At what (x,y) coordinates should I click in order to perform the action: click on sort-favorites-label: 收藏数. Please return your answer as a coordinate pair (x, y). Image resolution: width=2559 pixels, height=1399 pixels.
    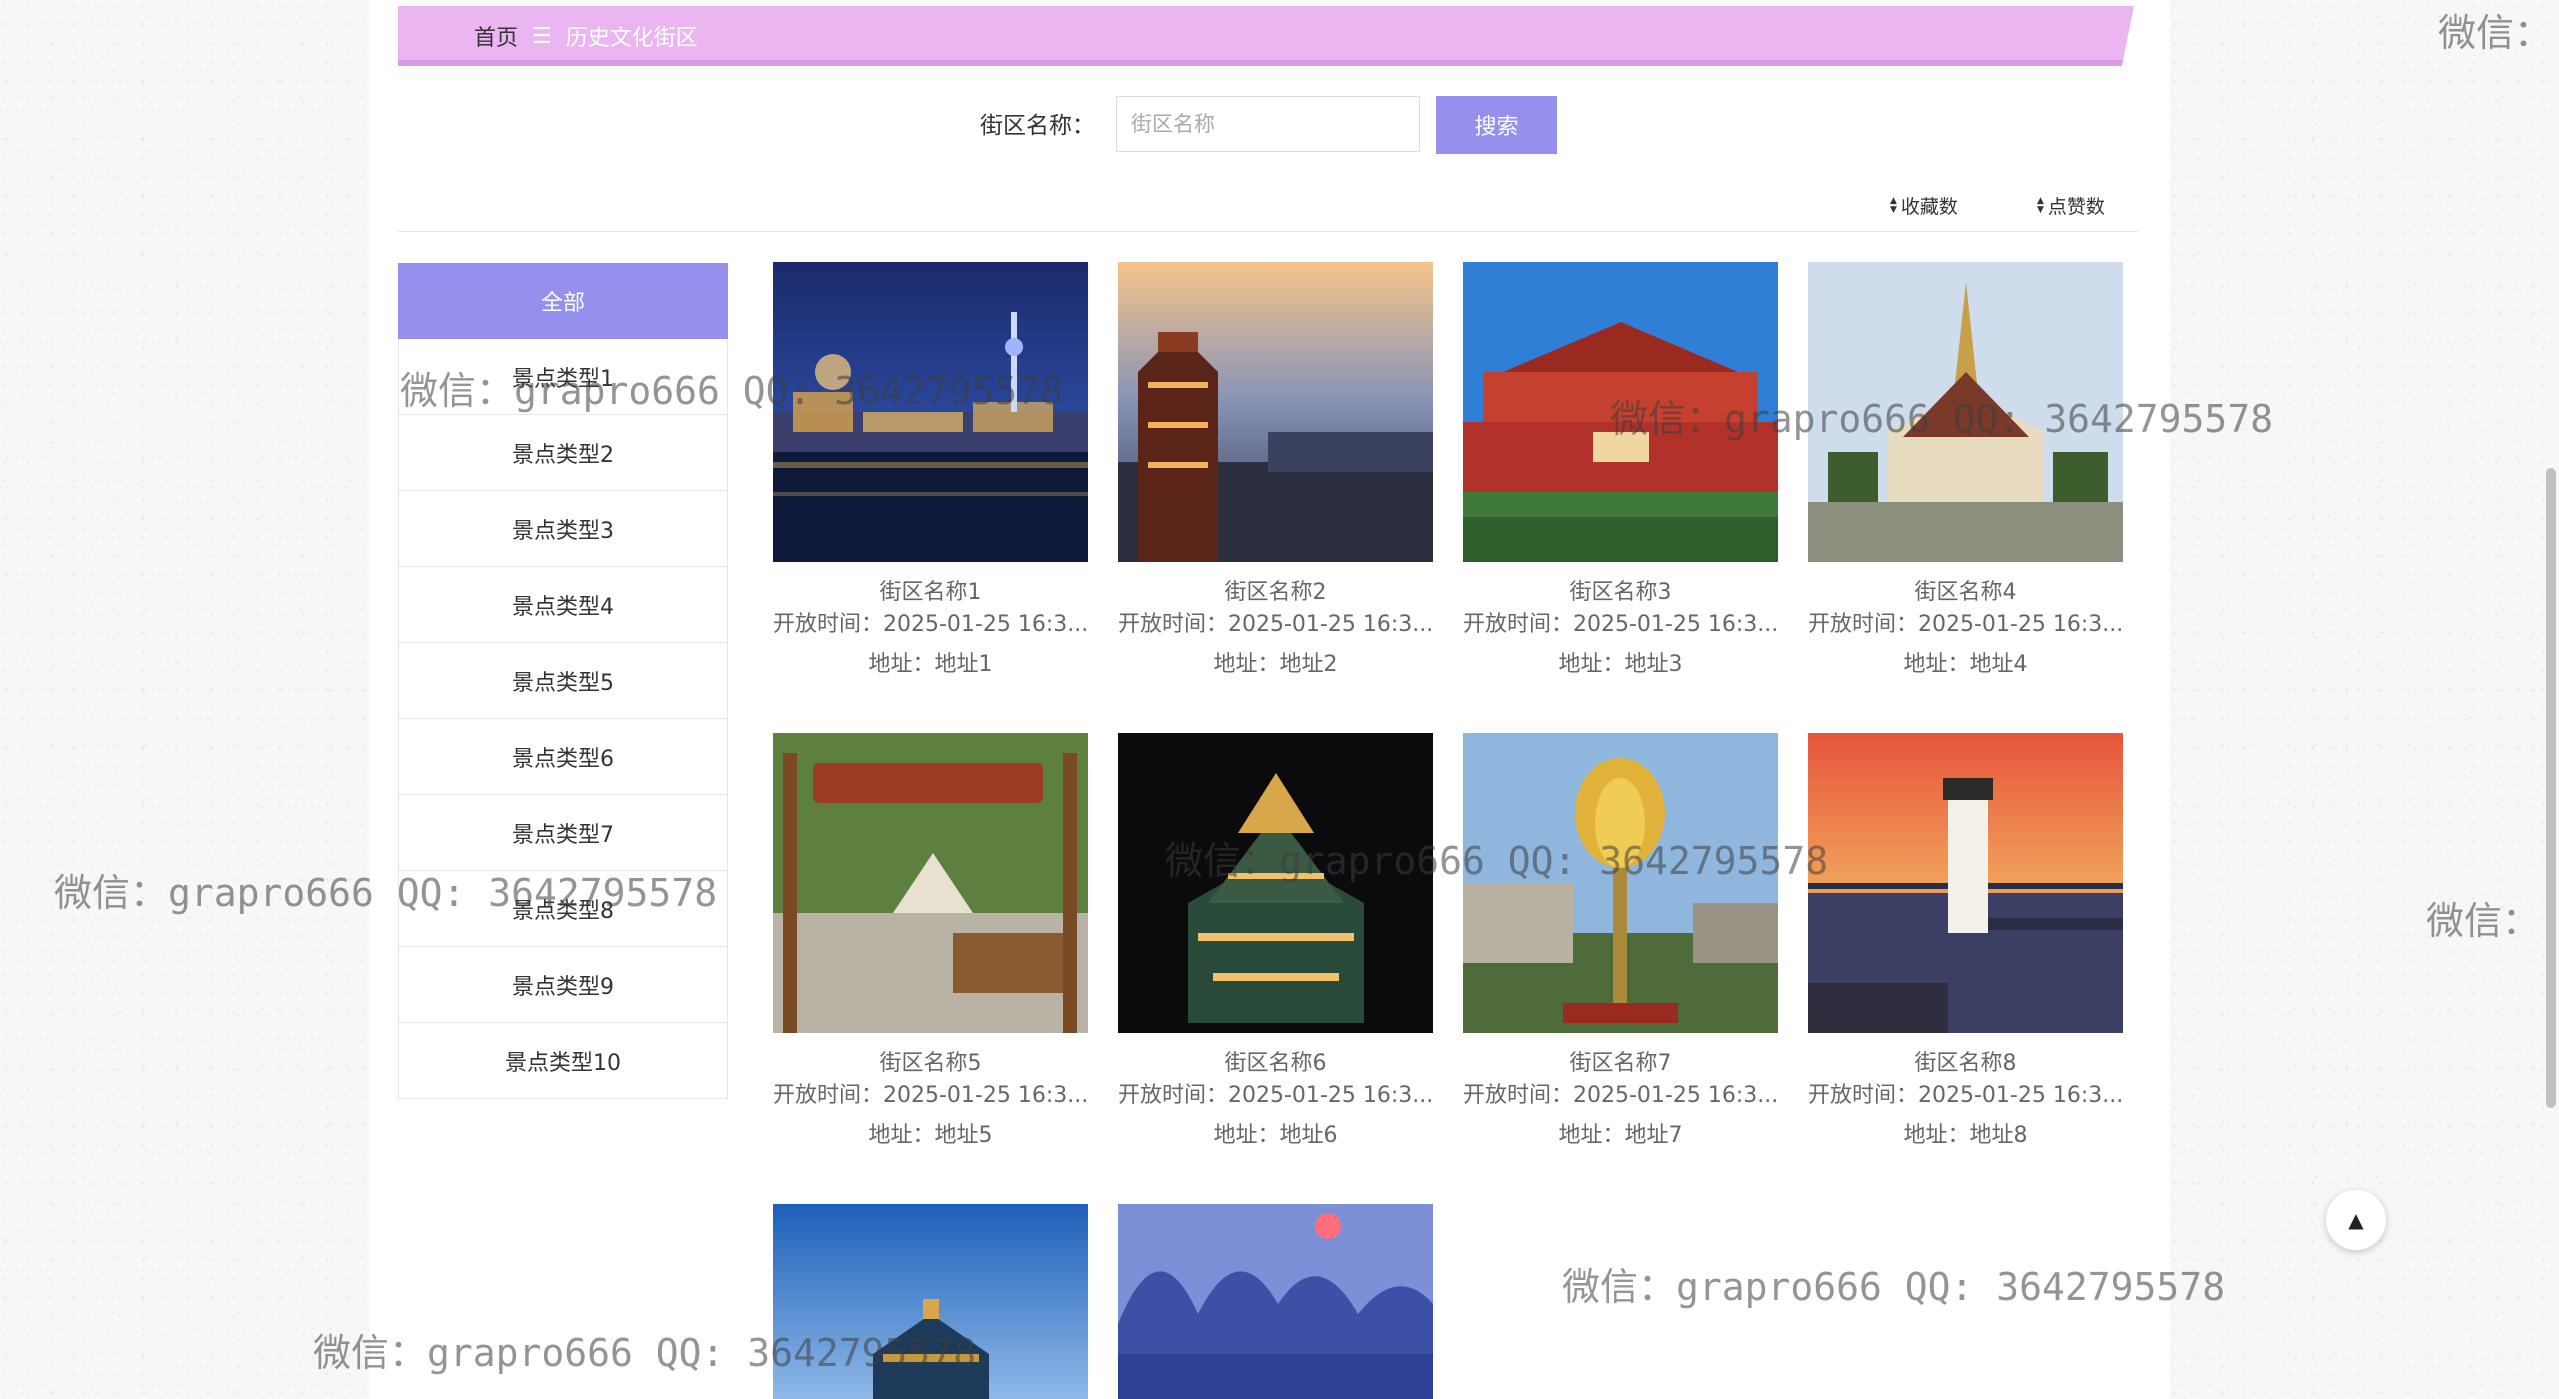
    Looking at the image, I should click on (1929, 207).